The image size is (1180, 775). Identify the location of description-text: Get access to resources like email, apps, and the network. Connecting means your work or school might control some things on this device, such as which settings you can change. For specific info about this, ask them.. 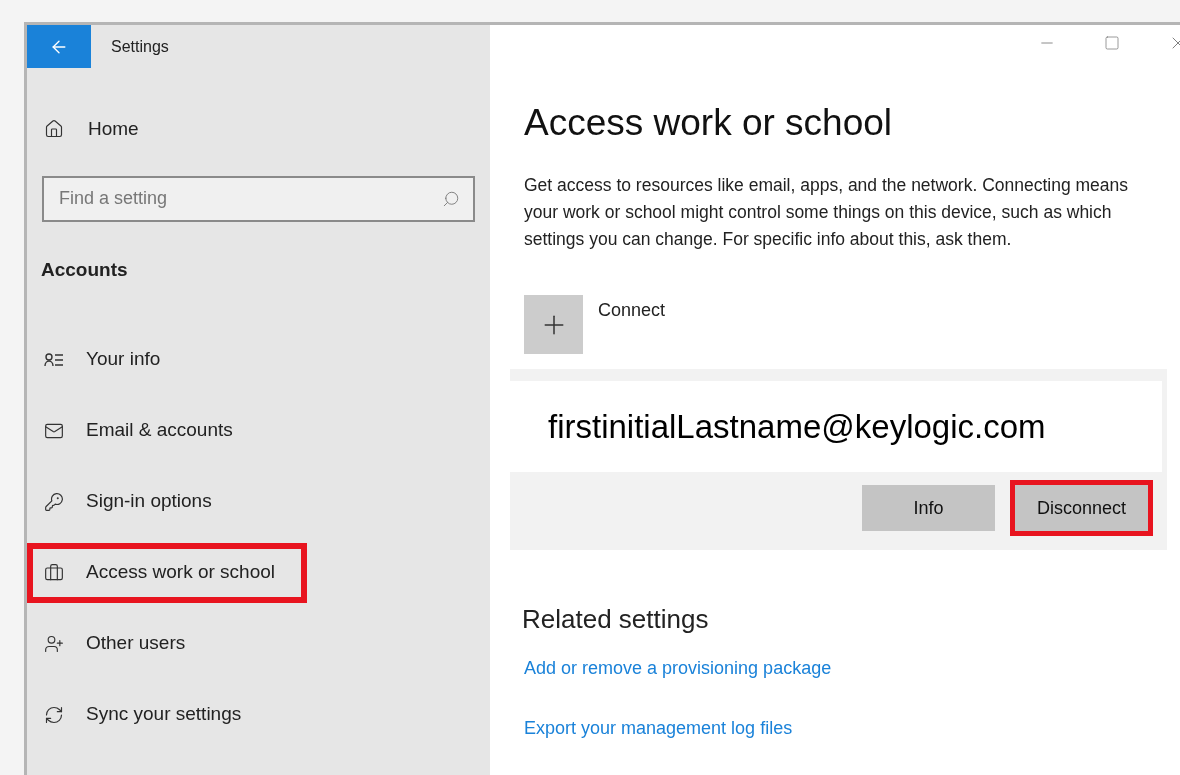
(827, 213).